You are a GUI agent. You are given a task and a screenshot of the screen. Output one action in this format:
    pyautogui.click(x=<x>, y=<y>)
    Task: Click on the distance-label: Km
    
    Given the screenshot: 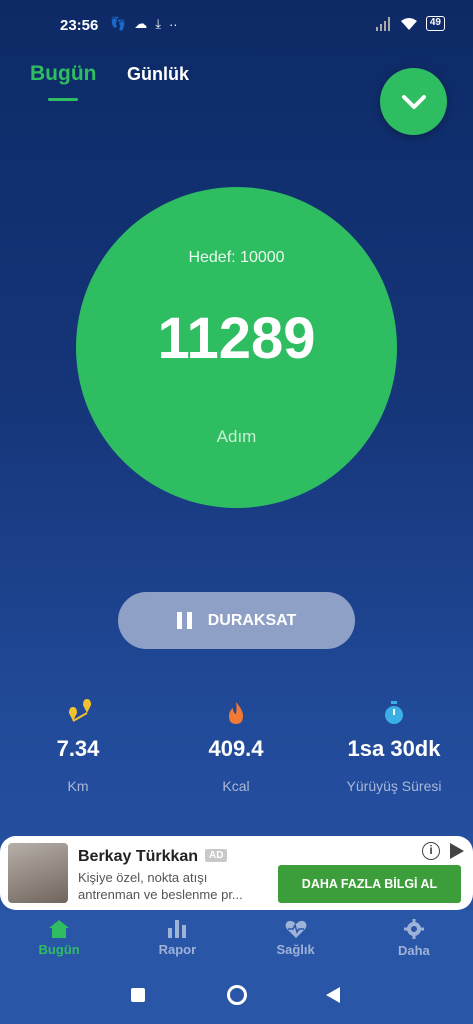 What is the action you would take?
    pyautogui.click(x=78, y=786)
    